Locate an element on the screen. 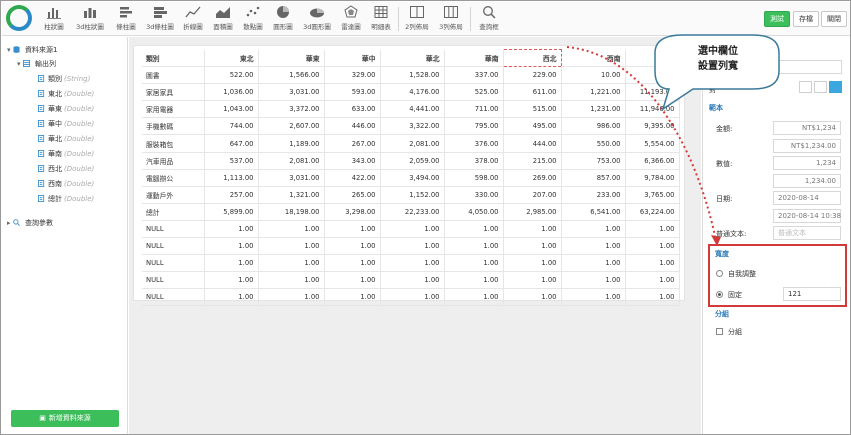  table-cell: 422.00 is located at coordinates (352, 178).